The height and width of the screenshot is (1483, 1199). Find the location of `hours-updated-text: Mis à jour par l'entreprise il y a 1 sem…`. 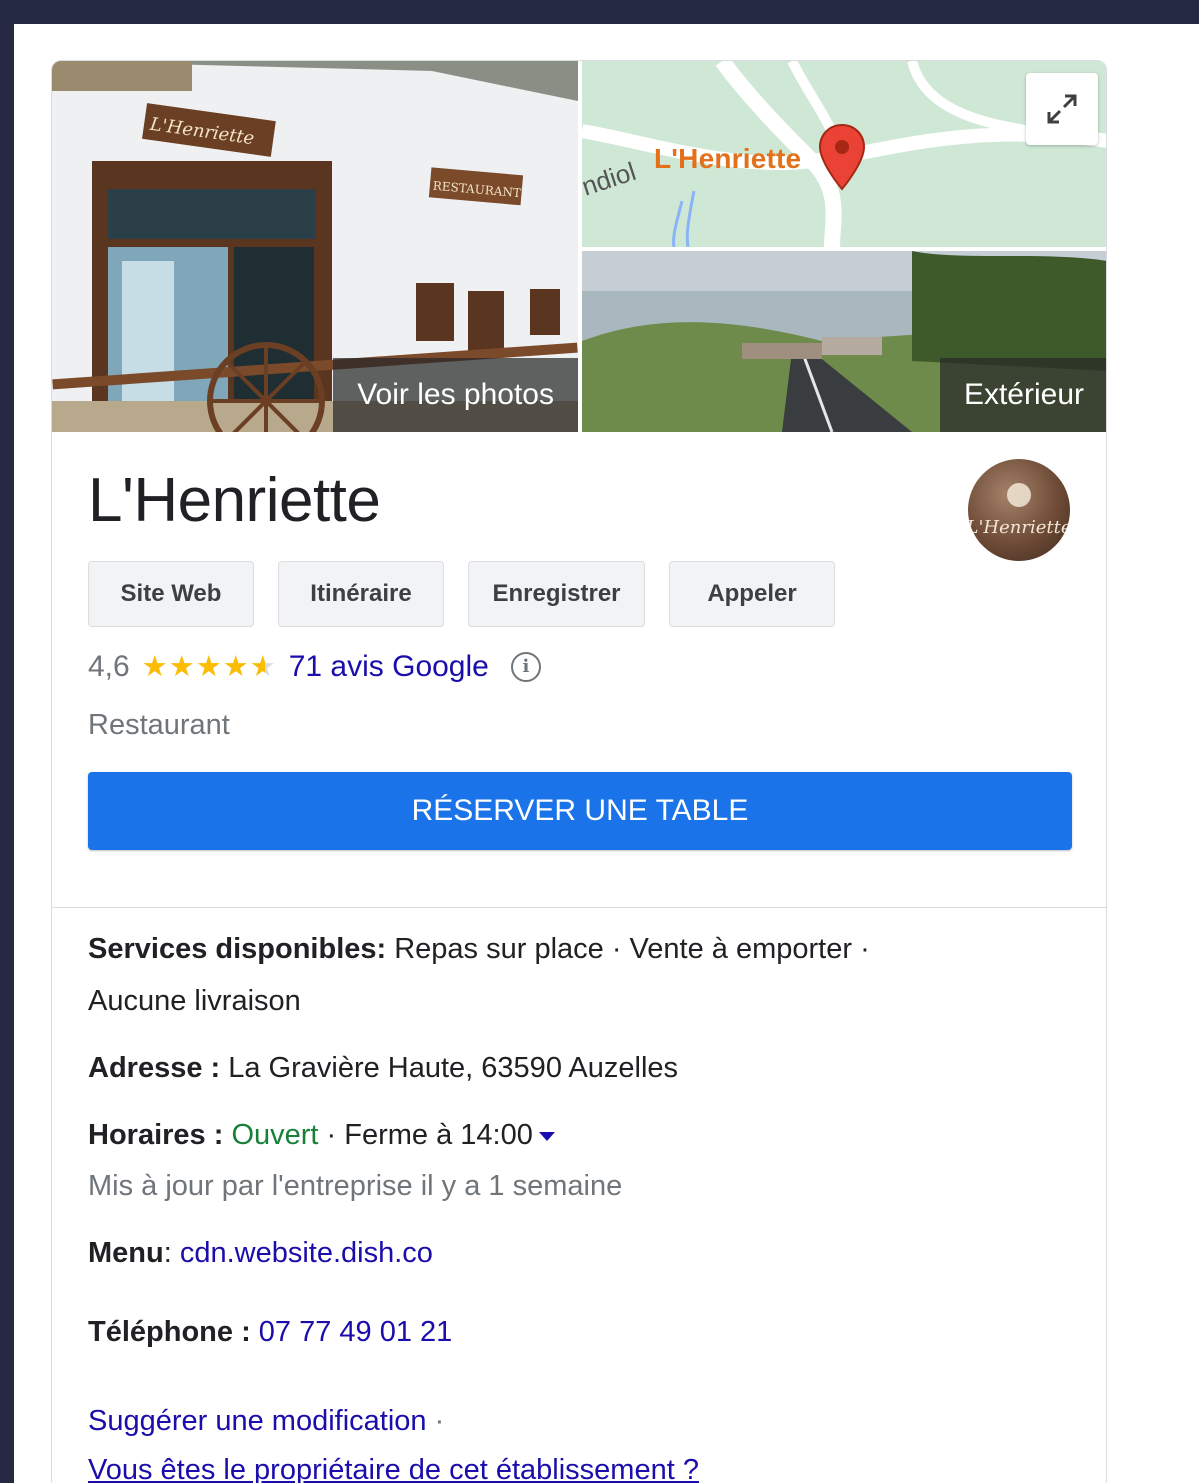

hours-updated-text: Mis à jour par l'entreprise il y a 1 sem… is located at coordinates (355, 1186).